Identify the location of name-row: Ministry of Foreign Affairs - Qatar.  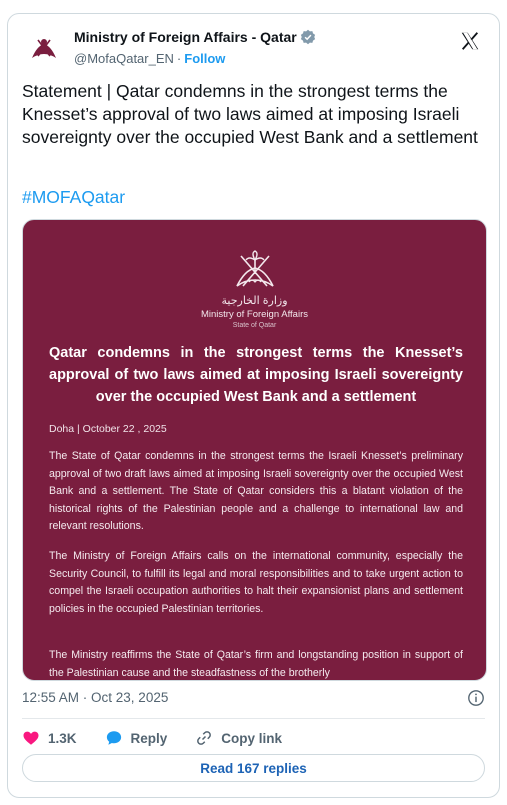
(195, 37).